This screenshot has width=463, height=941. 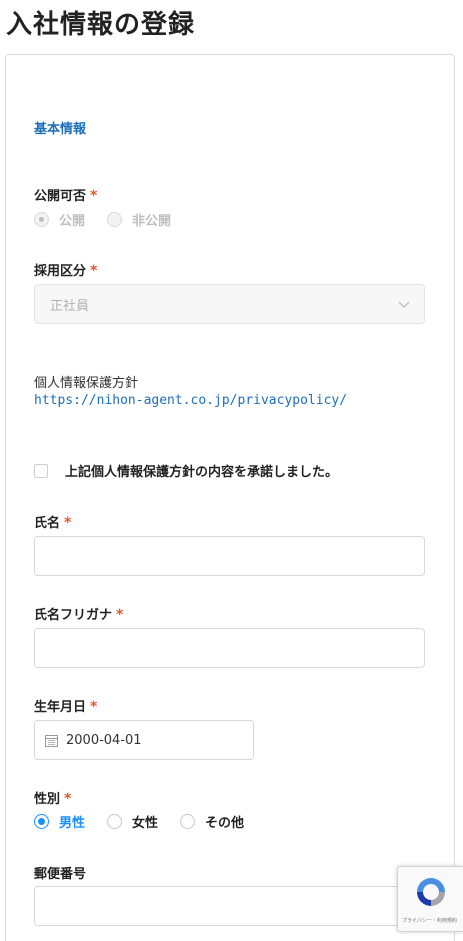 I want to click on birth-date-value: 2000-04-01, so click(x=104, y=740).